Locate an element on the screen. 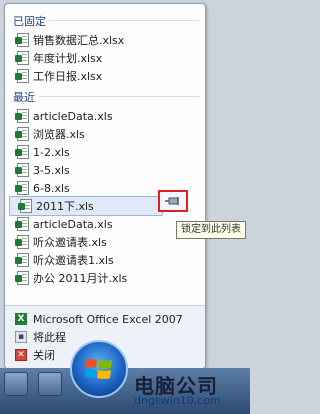 The height and width of the screenshot is (414, 320). pinned-item-label: 销售数据汇总.xlsx is located at coordinates (79, 40).